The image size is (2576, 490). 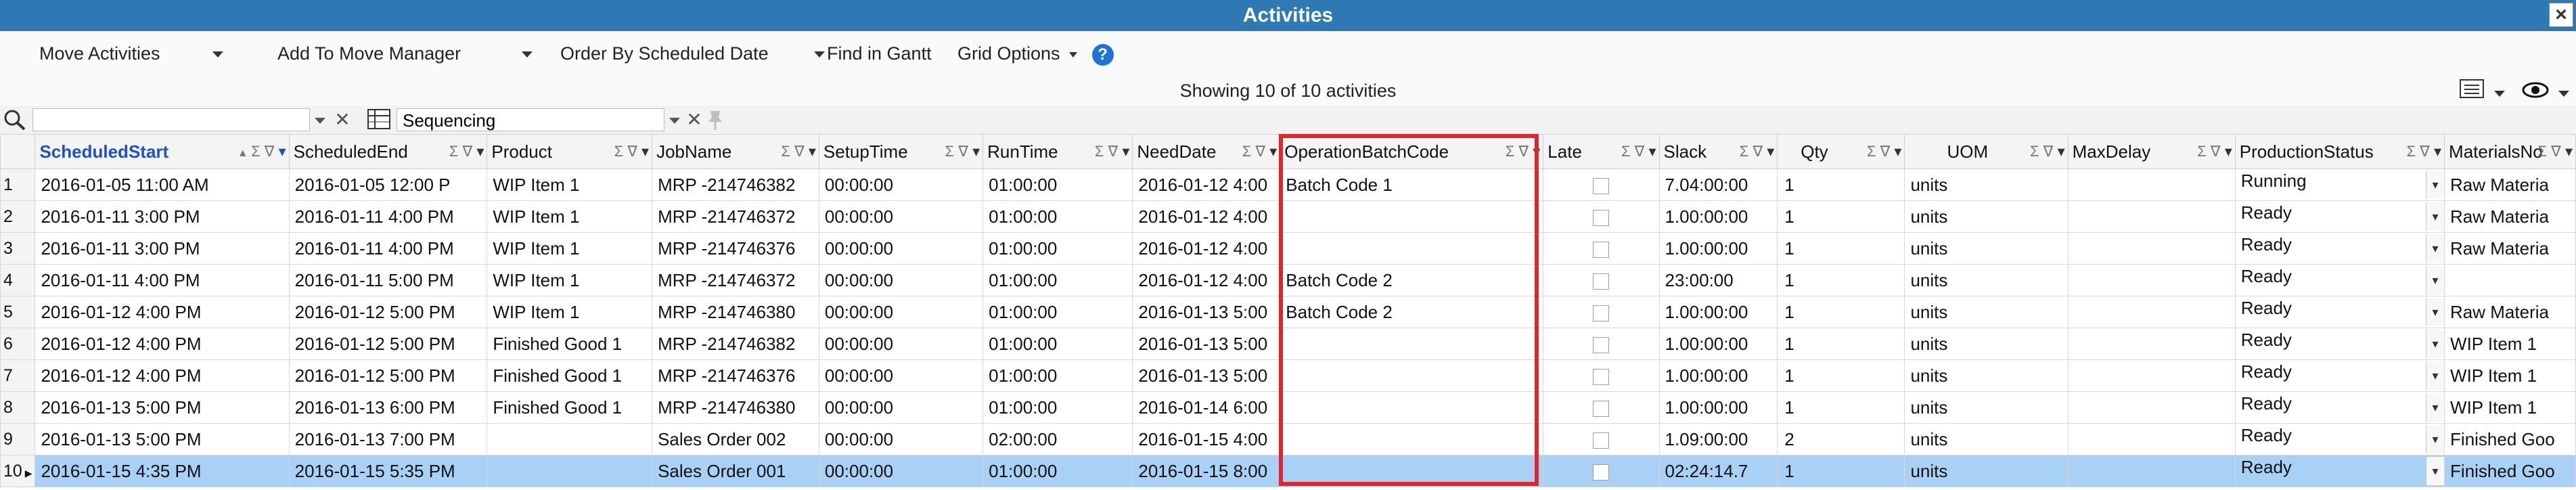 I want to click on cell-batch: Batch Code 2, so click(x=1412, y=312).